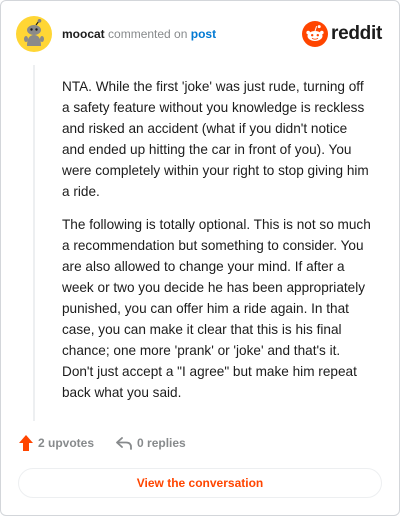 Image resolution: width=400 pixels, height=516 pixels. Describe the element at coordinates (315, 34) in the screenshot. I see `reddit-logo-icon` at that location.